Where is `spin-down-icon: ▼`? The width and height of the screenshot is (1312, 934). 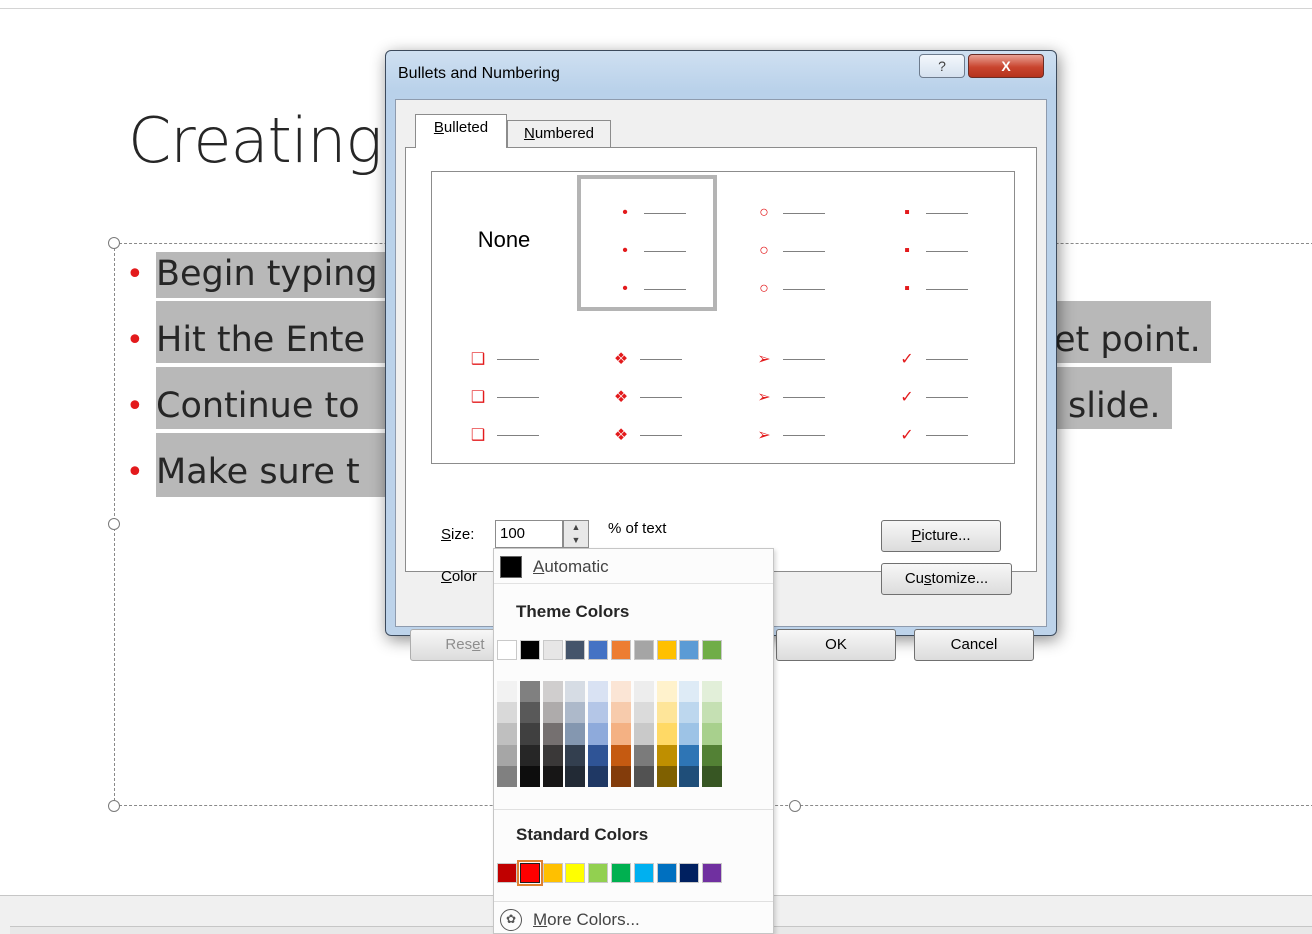
spin-down-icon: ▼ is located at coordinates (576, 540).